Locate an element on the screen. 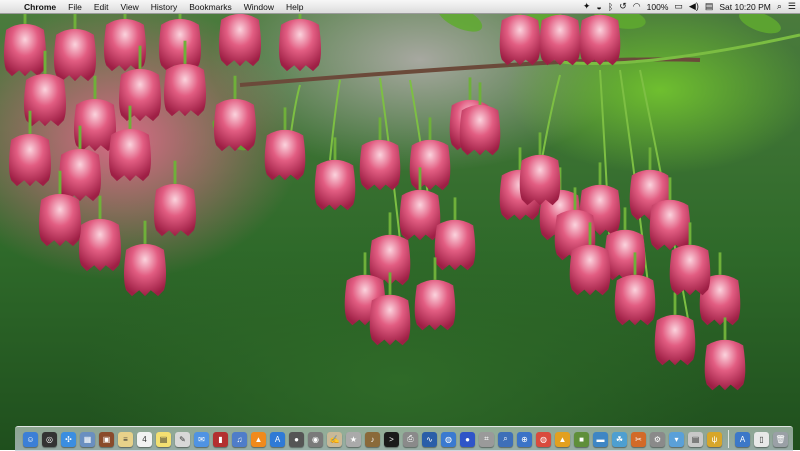  dashboard-icon: ◎ is located at coordinates (49, 439).